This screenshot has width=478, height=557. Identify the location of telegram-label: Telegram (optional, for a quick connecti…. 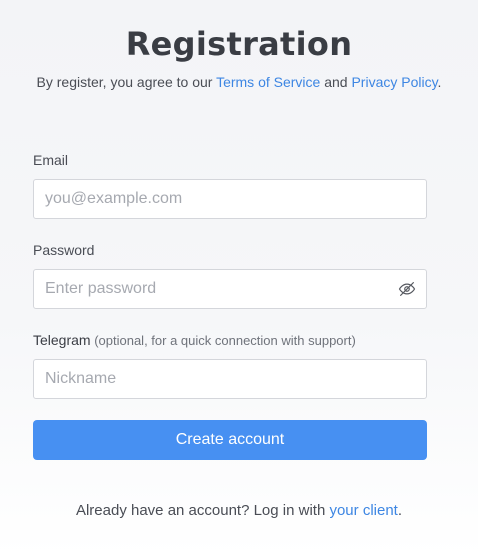
(194, 340).